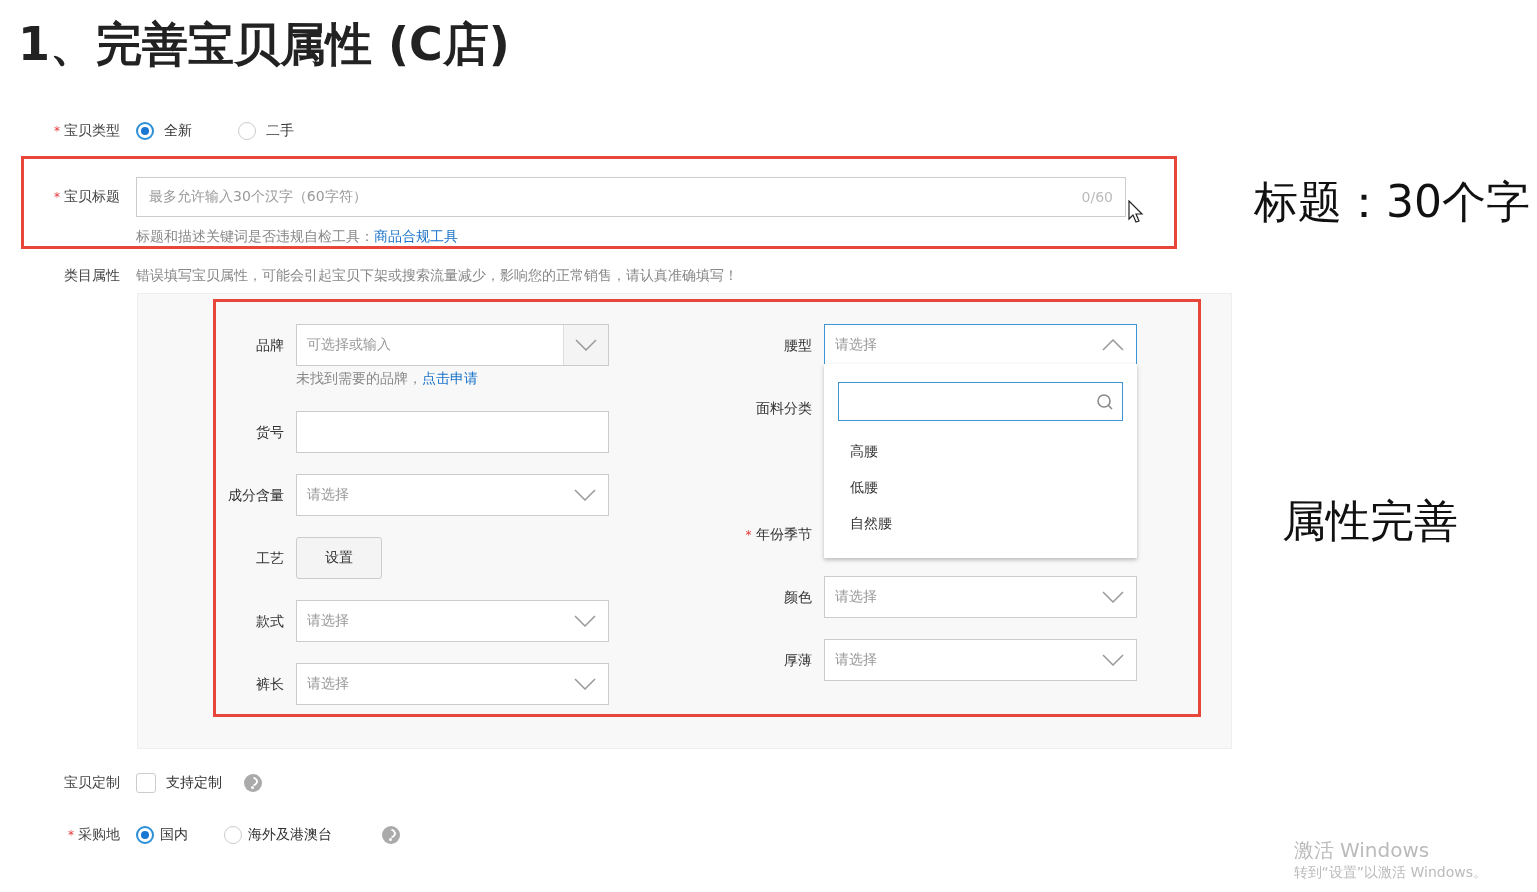 The width and height of the screenshot is (1537, 892). I want to click on field-label: 年份季节, so click(783, 534).